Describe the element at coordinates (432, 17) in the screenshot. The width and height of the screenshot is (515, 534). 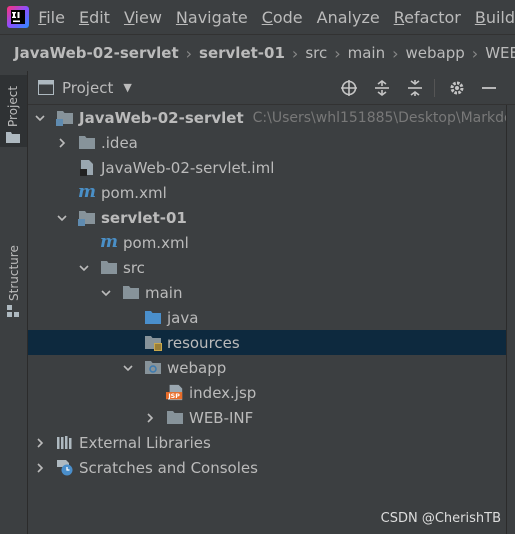
I see `menu-refactor-label: efactor` at that location.